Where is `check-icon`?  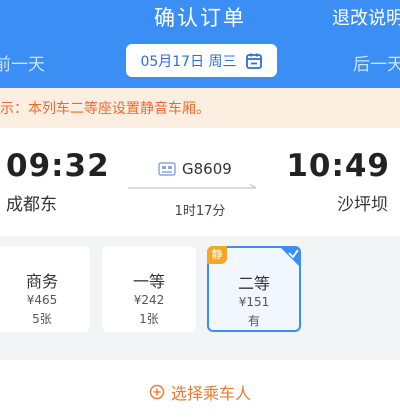 check-icon is located at coordinates (290, 257).